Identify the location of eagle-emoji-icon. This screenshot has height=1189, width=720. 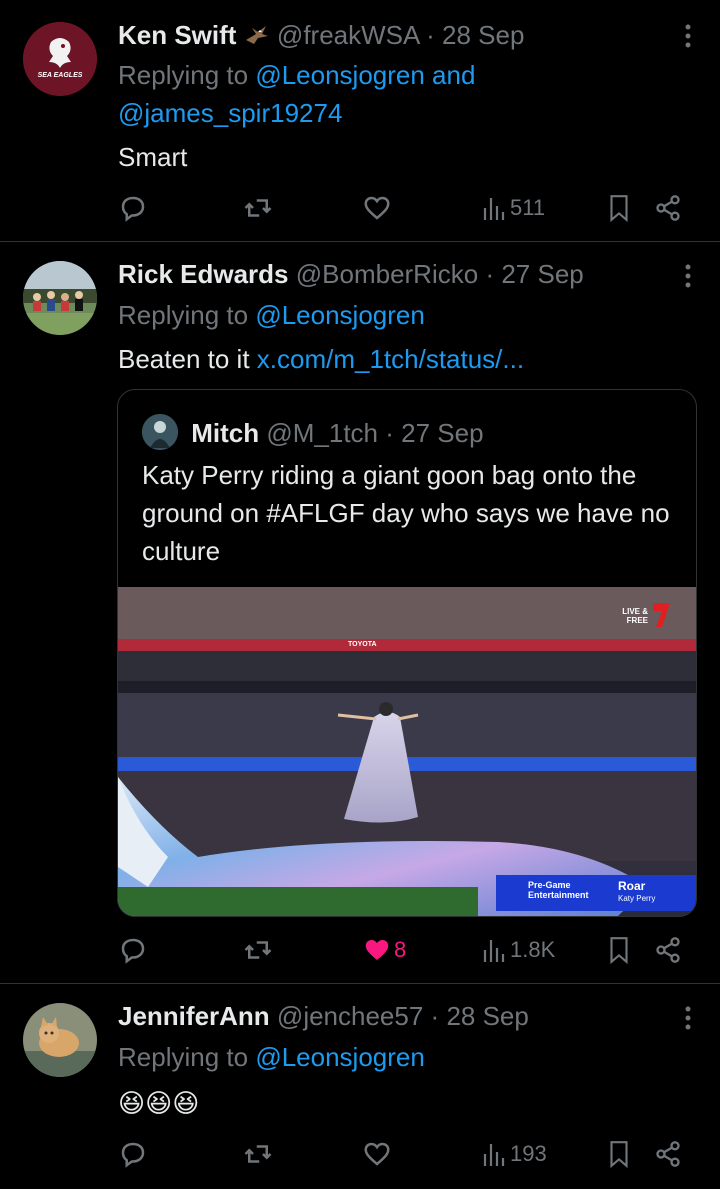
(257, 32).